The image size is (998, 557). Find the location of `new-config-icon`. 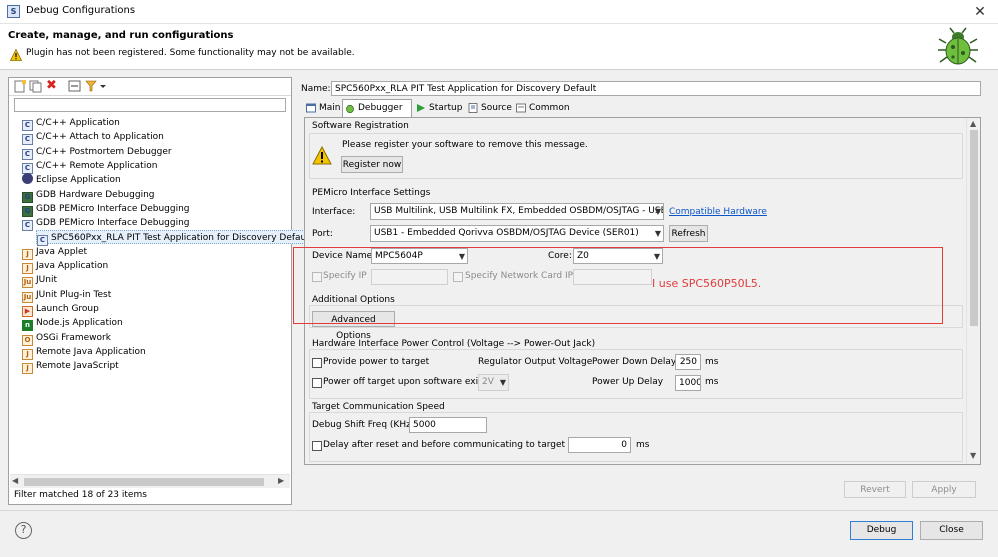

new-config-icon is located at coordinates (20, 86).